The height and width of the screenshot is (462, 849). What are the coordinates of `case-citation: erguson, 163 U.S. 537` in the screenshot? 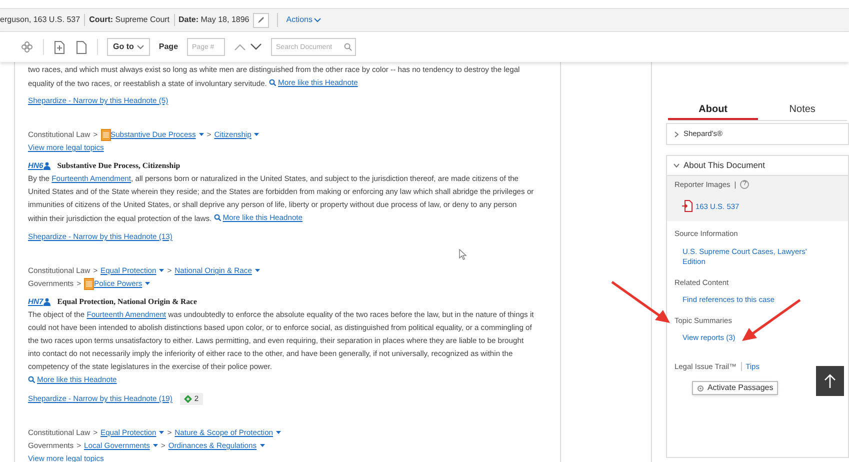 It's located at (43, 20).